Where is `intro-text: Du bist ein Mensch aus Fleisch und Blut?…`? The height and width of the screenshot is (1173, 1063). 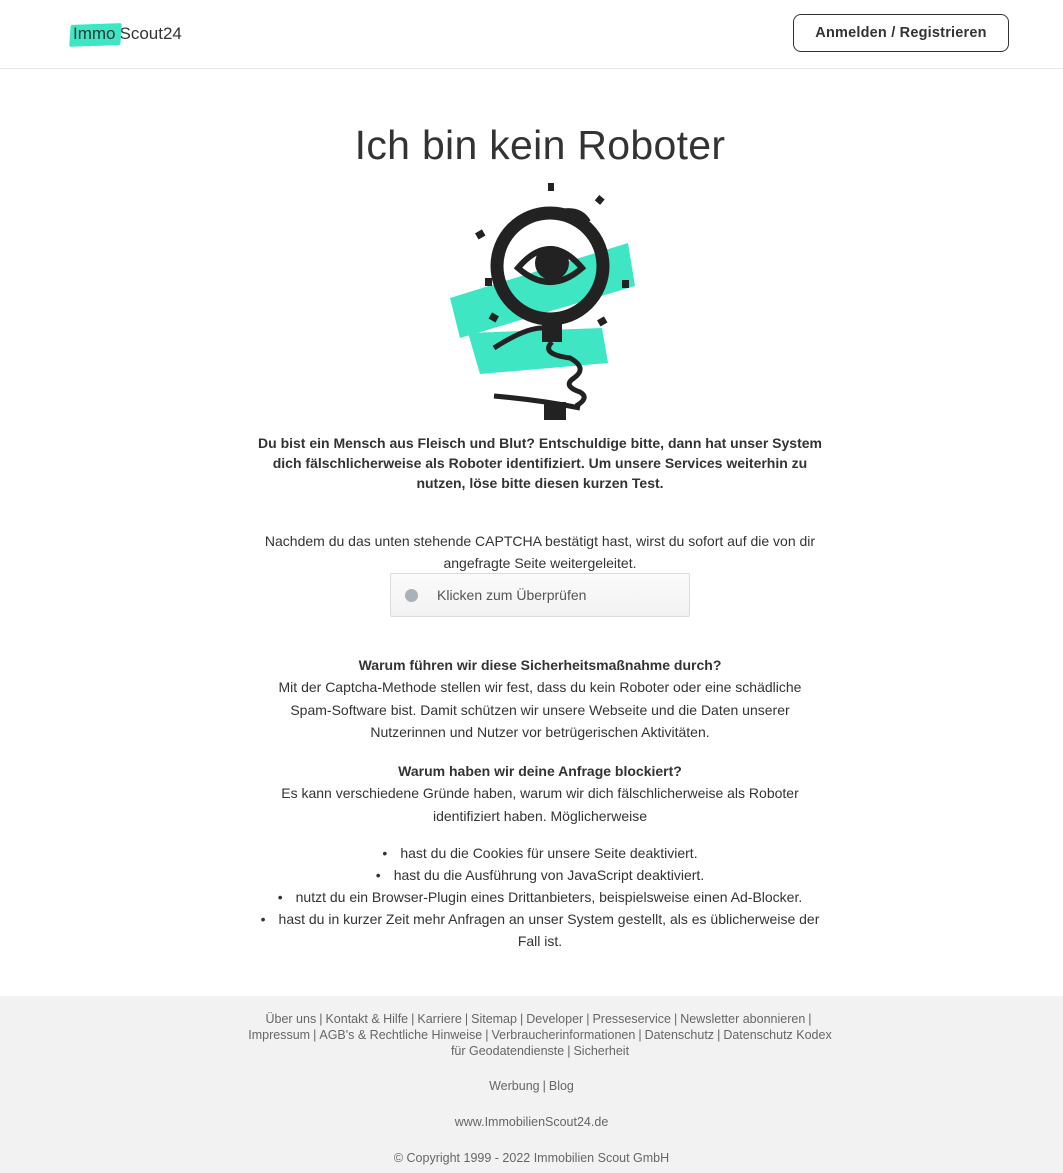 intro-text: Du bist ein Mensch aus Fleisch und Blut?… is located at coordinates (540, 463).